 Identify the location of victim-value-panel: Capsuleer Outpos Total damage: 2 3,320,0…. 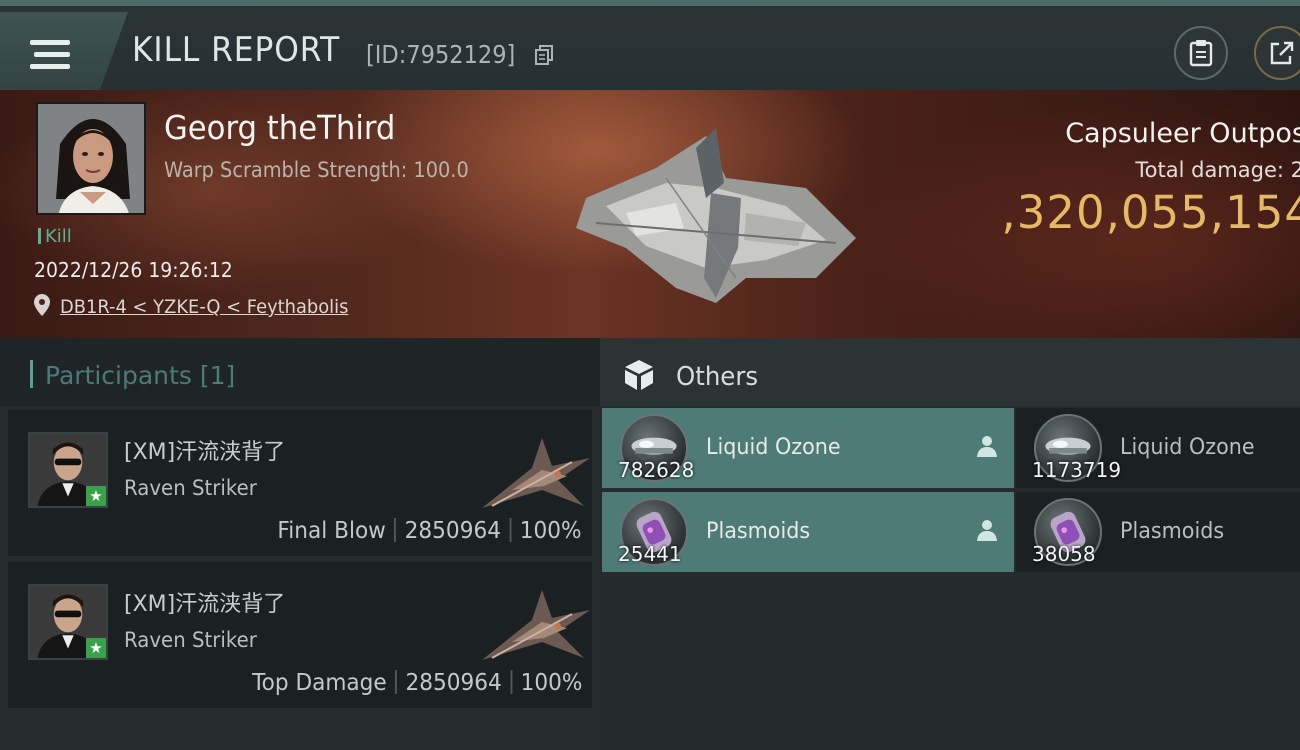
(1150, 214).